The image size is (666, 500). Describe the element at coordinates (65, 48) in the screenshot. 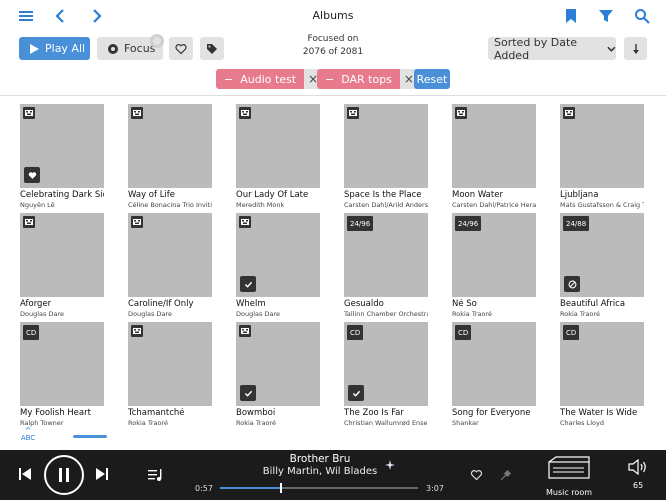

I see `play-all-label: Play All` at that location.